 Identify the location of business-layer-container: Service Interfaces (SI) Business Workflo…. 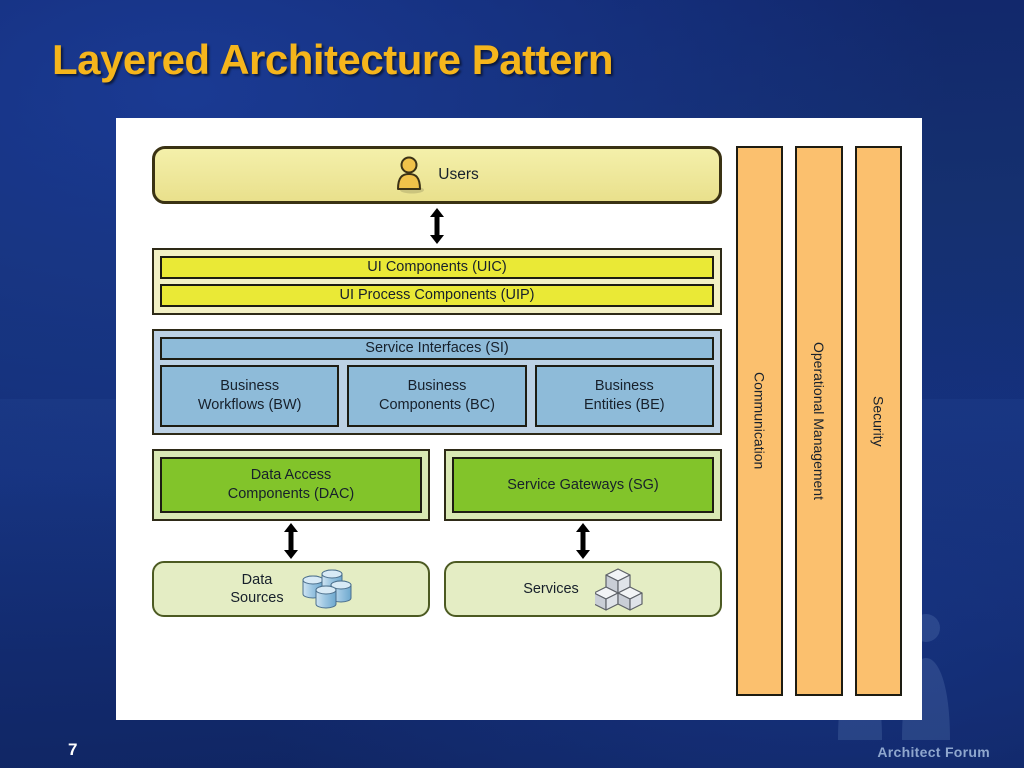
(437, 382).